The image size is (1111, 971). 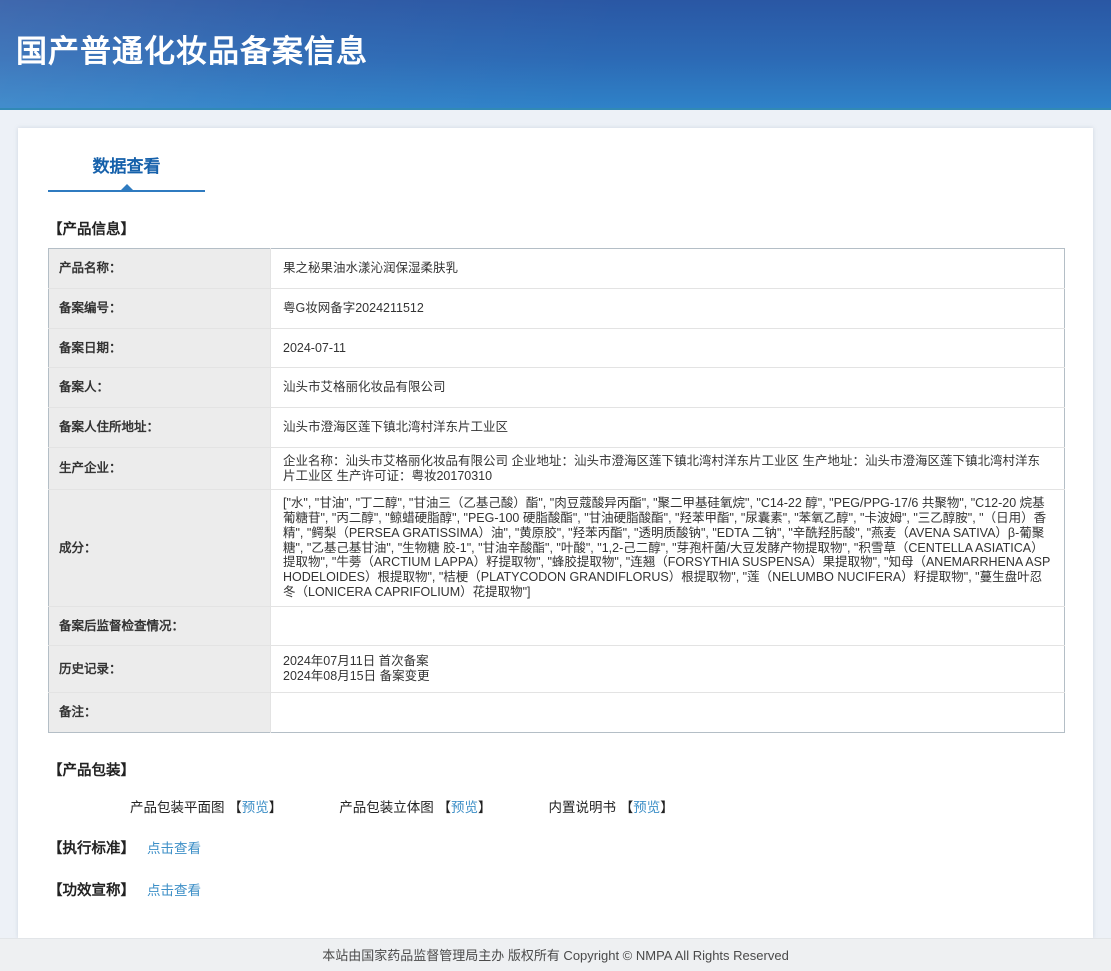 I want to click on table-row: 备案人住所地址： 汕头市澄海区莲下镇北湾村洋东片工业区, so click(x=556, y=427).